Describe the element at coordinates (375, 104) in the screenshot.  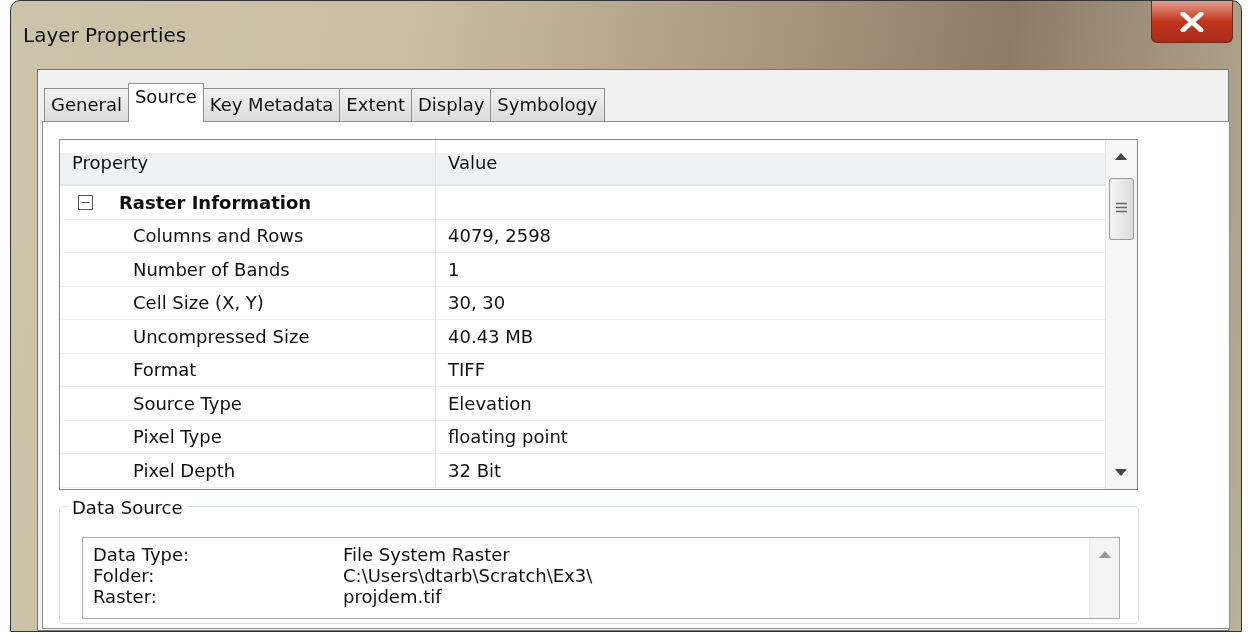
I see `tab: Extent` at that location.